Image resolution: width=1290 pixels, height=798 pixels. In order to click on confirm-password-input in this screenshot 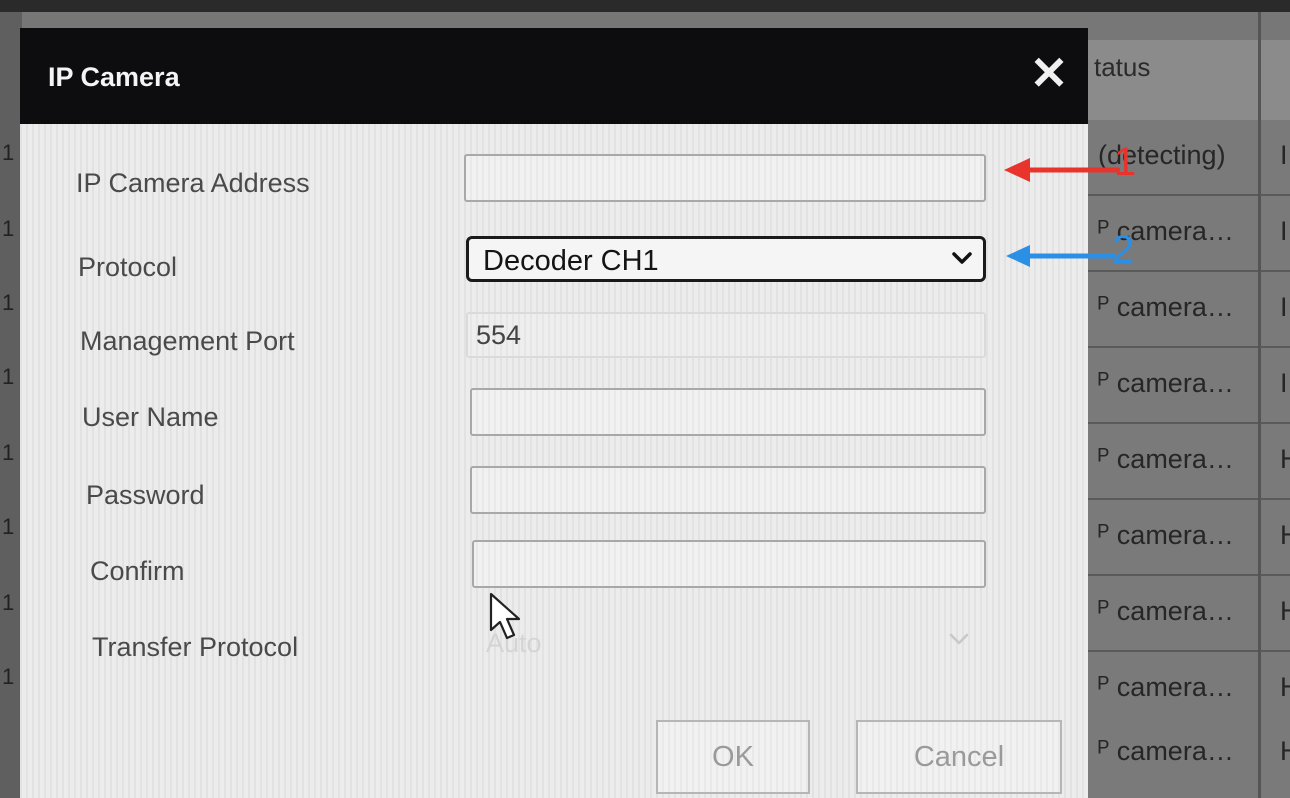, I will do `click(729, 564)`.